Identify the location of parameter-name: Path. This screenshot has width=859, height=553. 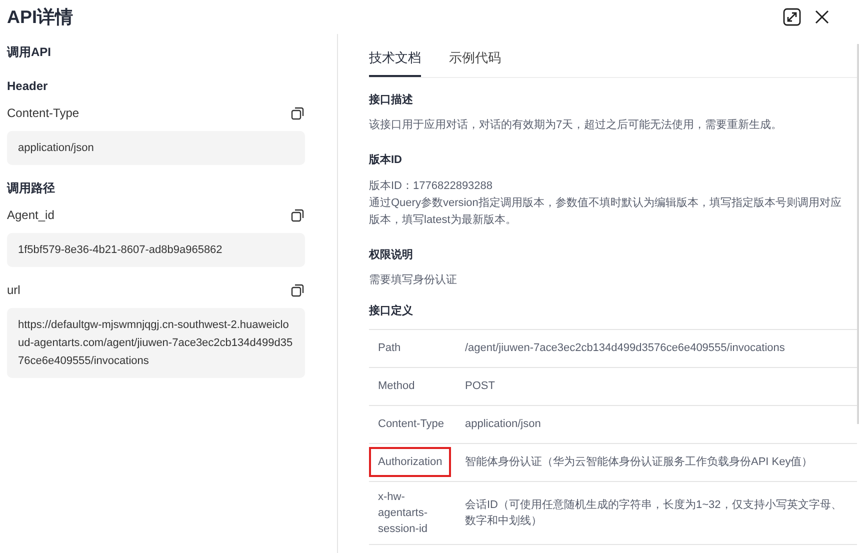
(389, 348).